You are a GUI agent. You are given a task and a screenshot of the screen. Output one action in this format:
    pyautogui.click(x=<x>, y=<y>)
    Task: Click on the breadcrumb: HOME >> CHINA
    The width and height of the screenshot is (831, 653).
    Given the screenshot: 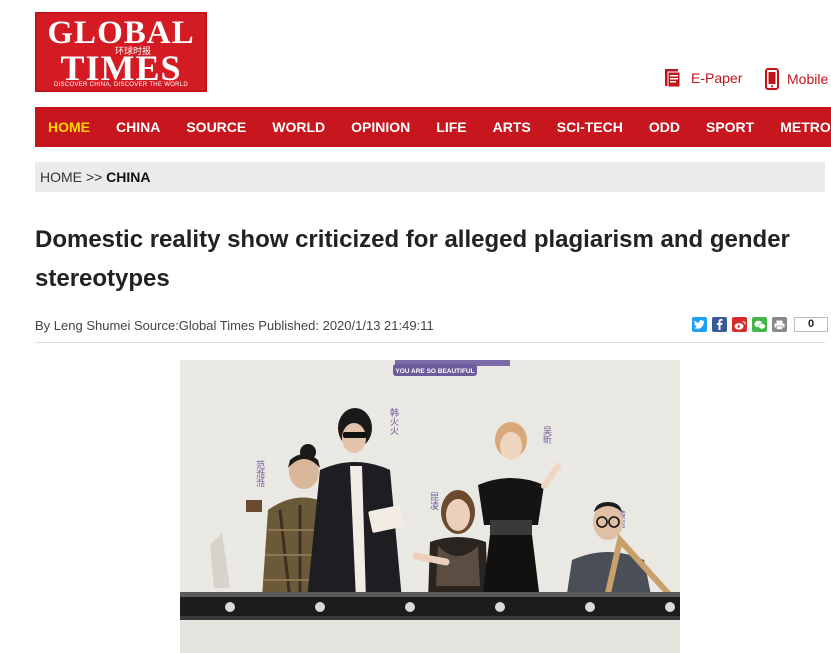 What is the action you would take?
    pyautogui.click(x=430, y=177)
    